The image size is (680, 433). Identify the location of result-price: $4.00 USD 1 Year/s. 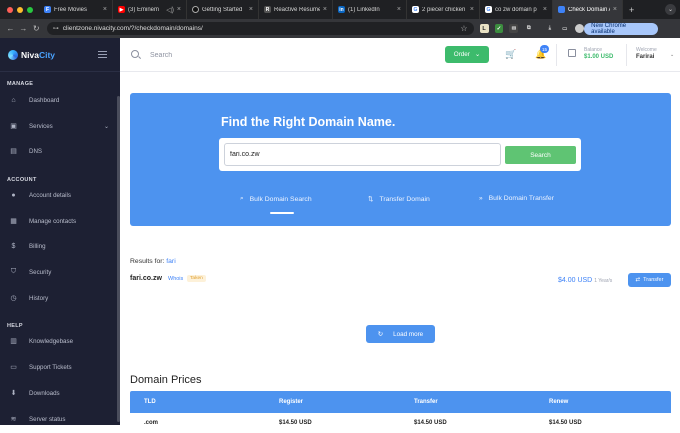
(585, 280).